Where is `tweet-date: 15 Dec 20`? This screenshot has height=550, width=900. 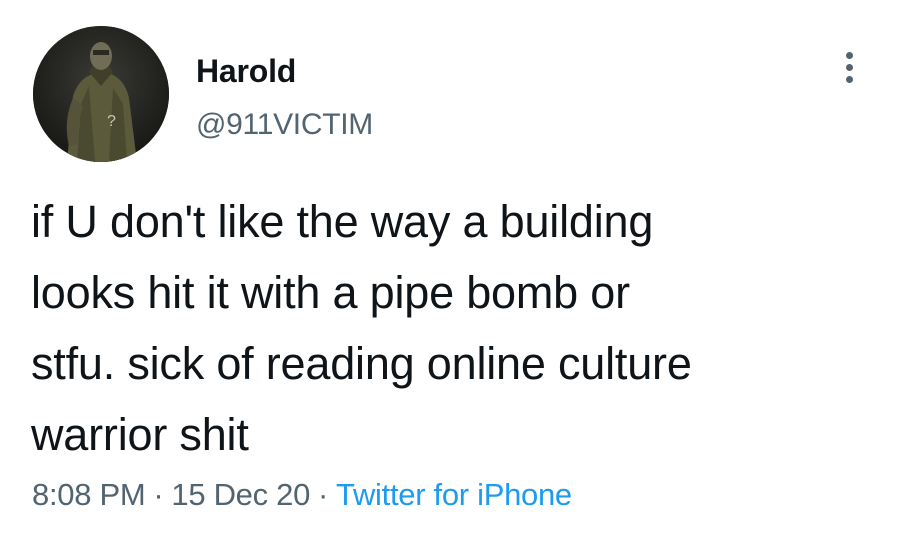
tweet-date: 15 Dec 20 is located at coordinates (240, 494).